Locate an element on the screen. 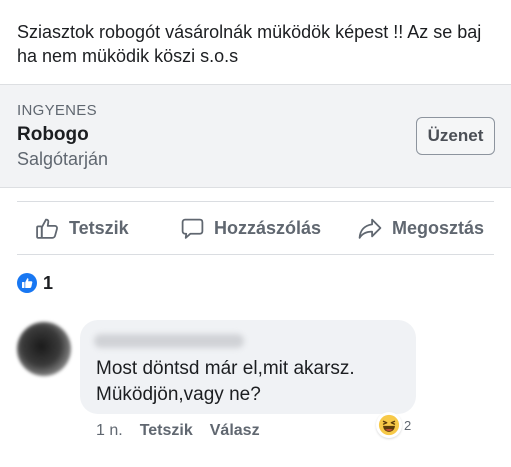 Image resolution: width=511 pixels, height=467 pixels. comment-meta: 1 n. Tetszik Válasz is located at coordinates (186, 431).